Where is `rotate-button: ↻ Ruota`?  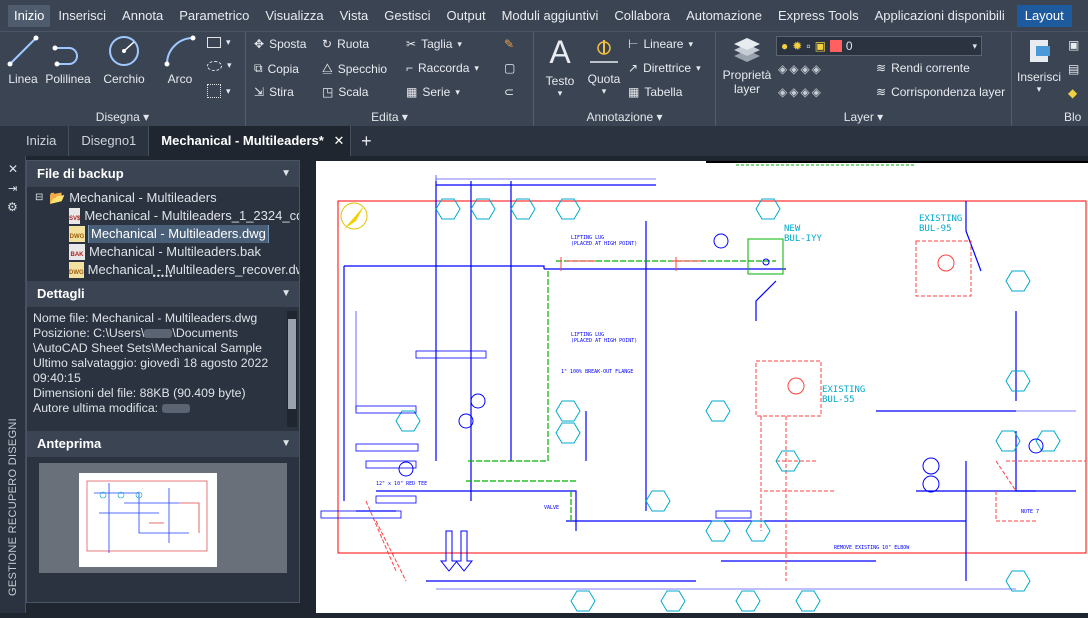
rotate-button: ↻ Ruota is located at coordinates (345, 44).